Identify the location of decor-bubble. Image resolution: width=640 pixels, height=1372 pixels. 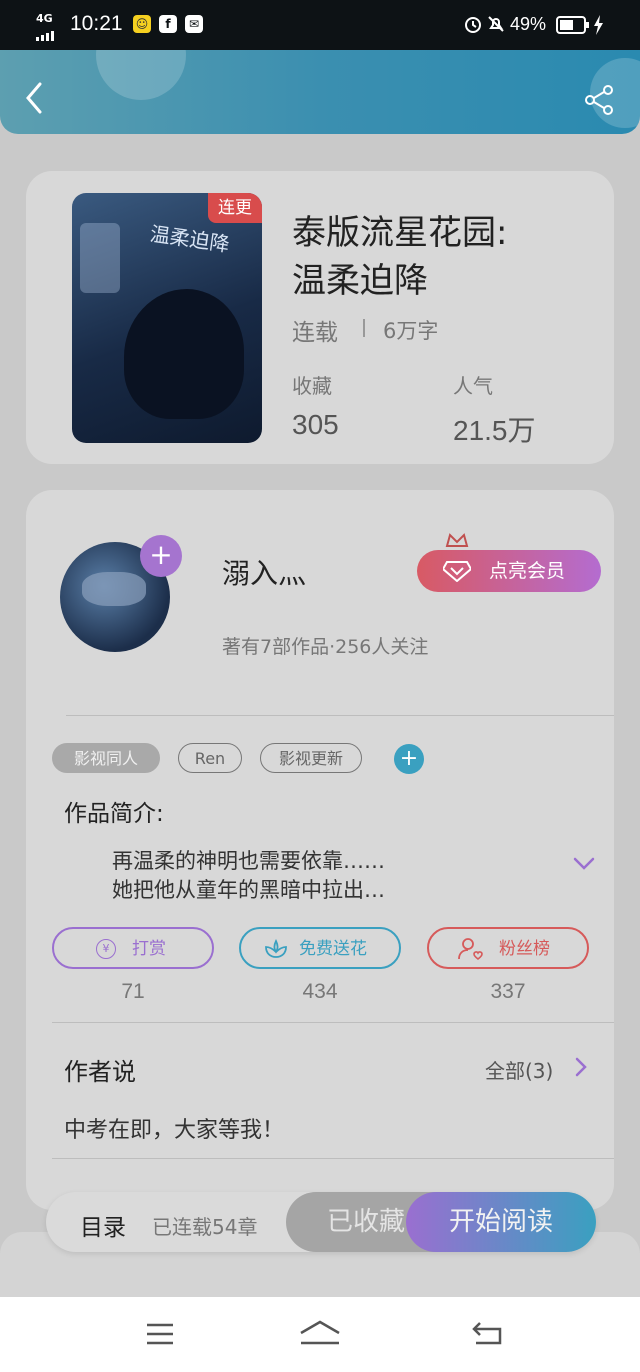
(141, 75).